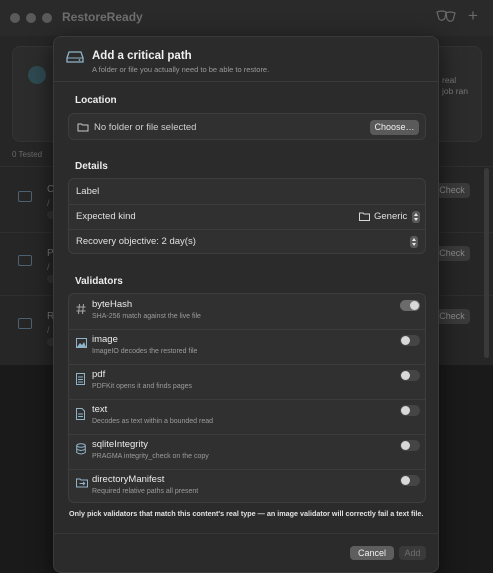 This screenshot has height=573, width=493. What do you see at coordinates (91, 166) in the screenshot?
I see `details-heading: Details` at bounding box center [91, 166].